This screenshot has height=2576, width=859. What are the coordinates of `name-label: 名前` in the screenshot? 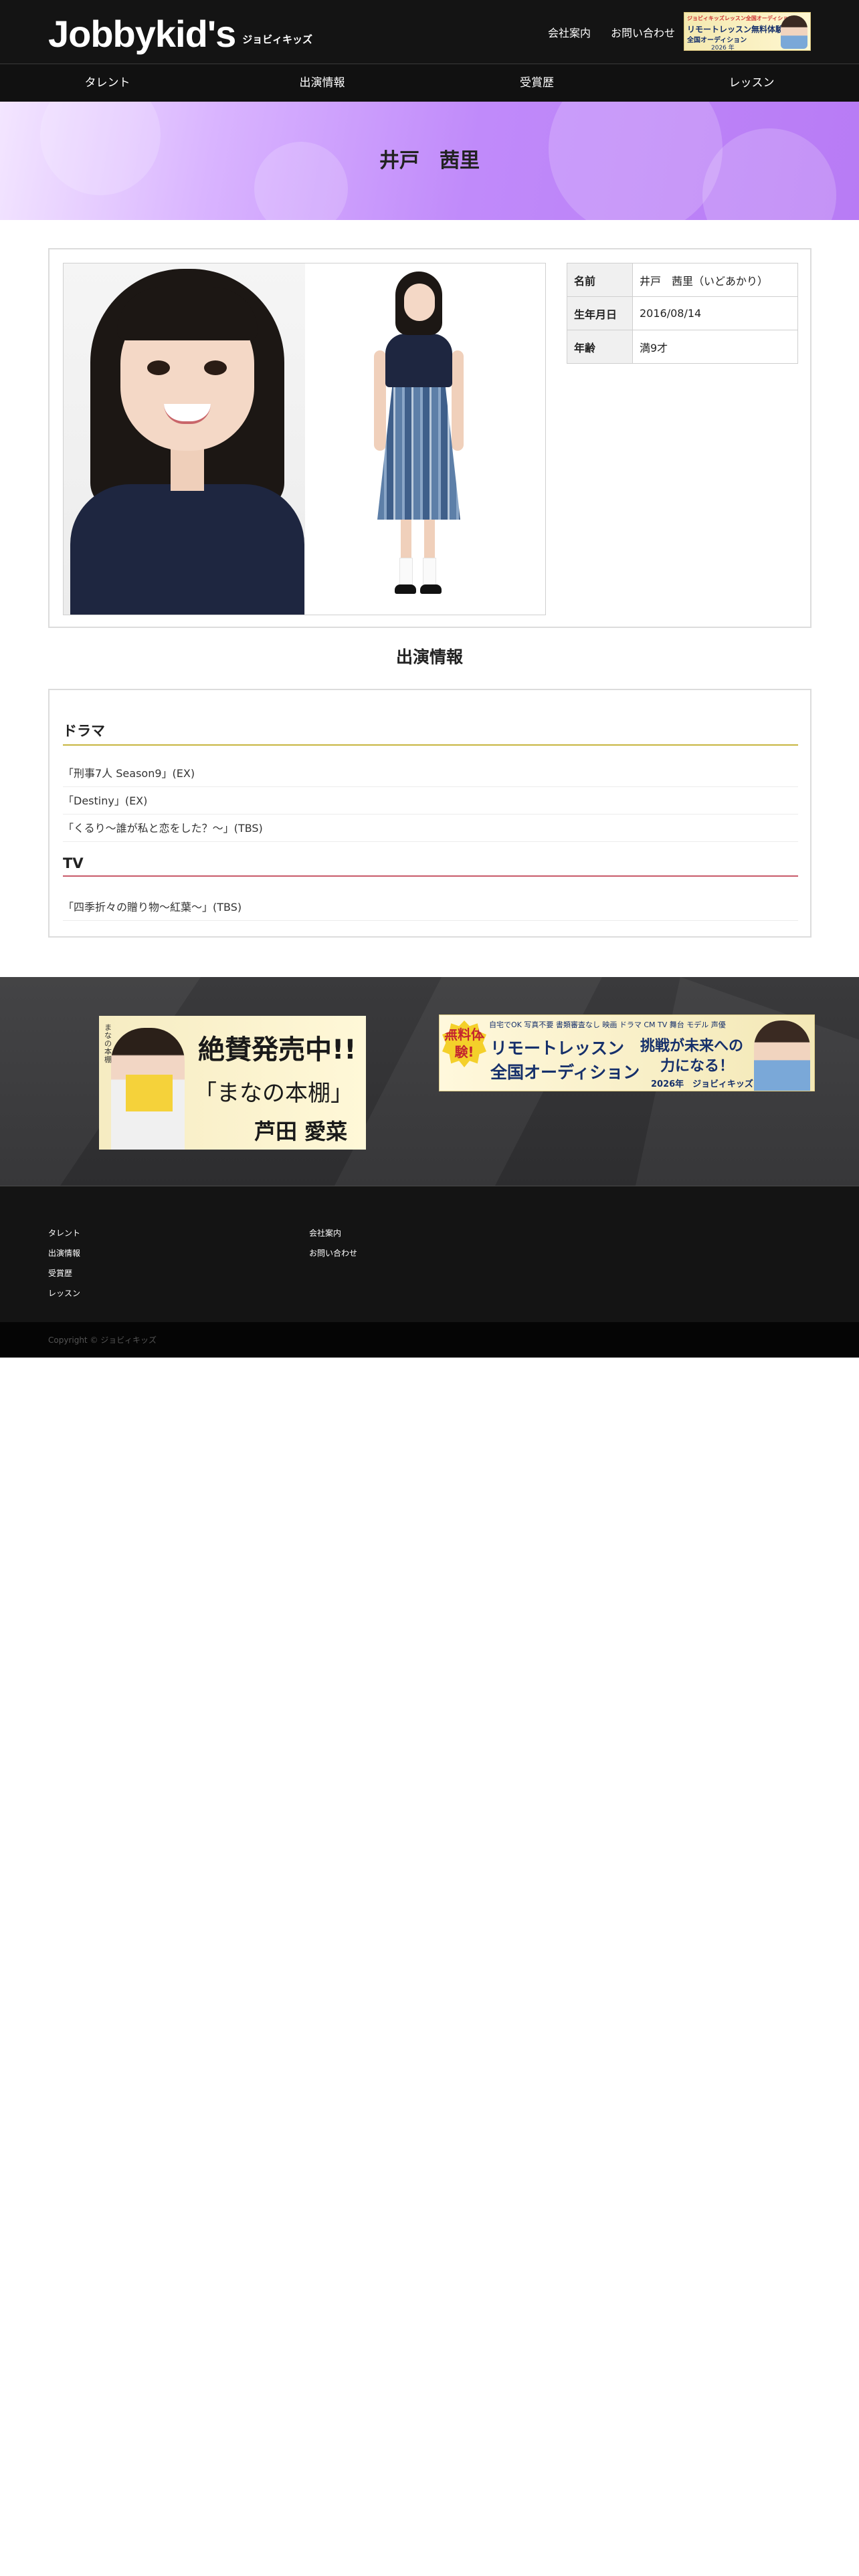 It's located at (600, 280).